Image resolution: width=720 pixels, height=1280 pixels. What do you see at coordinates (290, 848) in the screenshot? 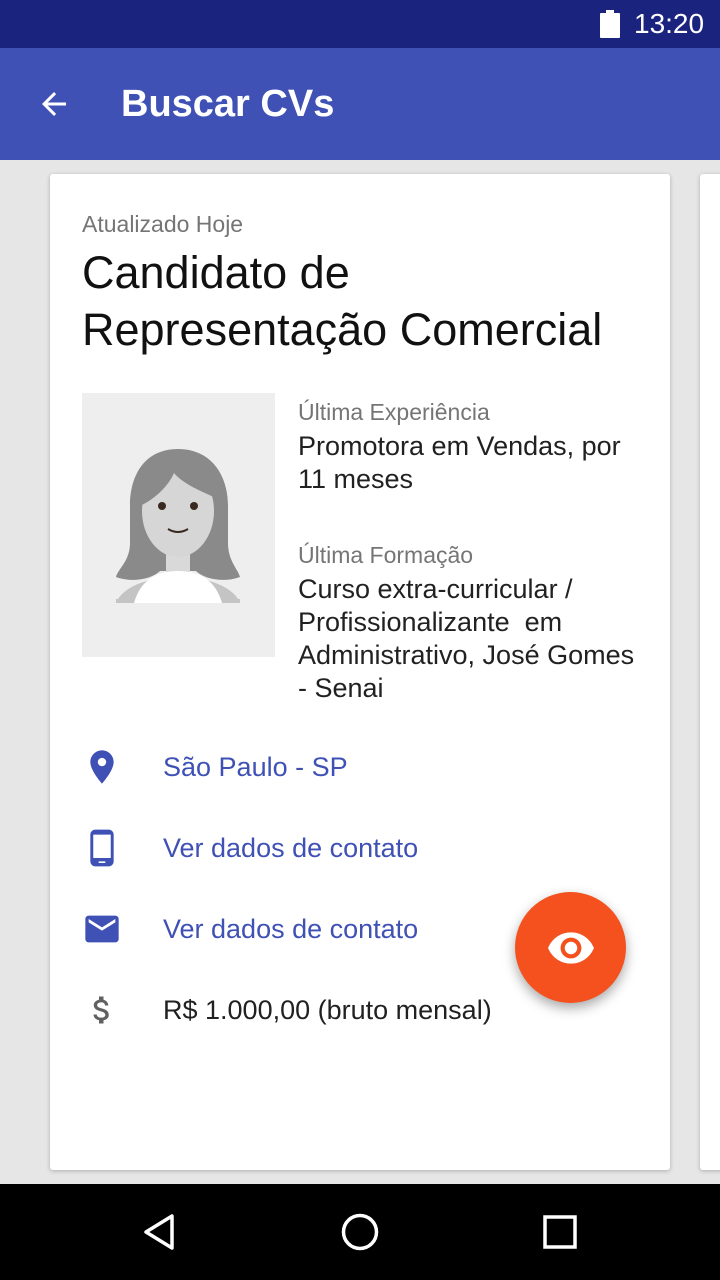
I see `phone-contact-link: Ver dados de contato` at bounding box center [290, 848].